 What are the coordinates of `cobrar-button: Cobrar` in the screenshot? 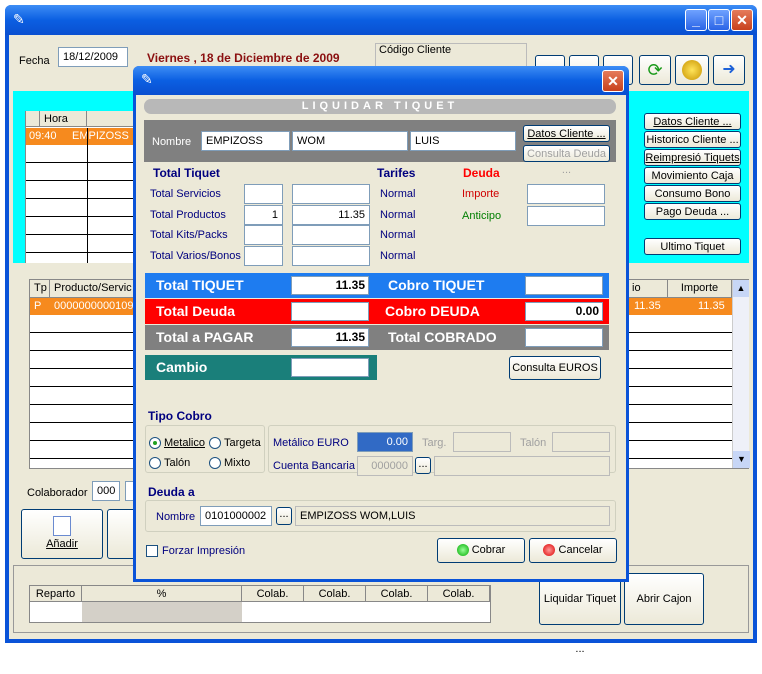 It's located at (481, 550).